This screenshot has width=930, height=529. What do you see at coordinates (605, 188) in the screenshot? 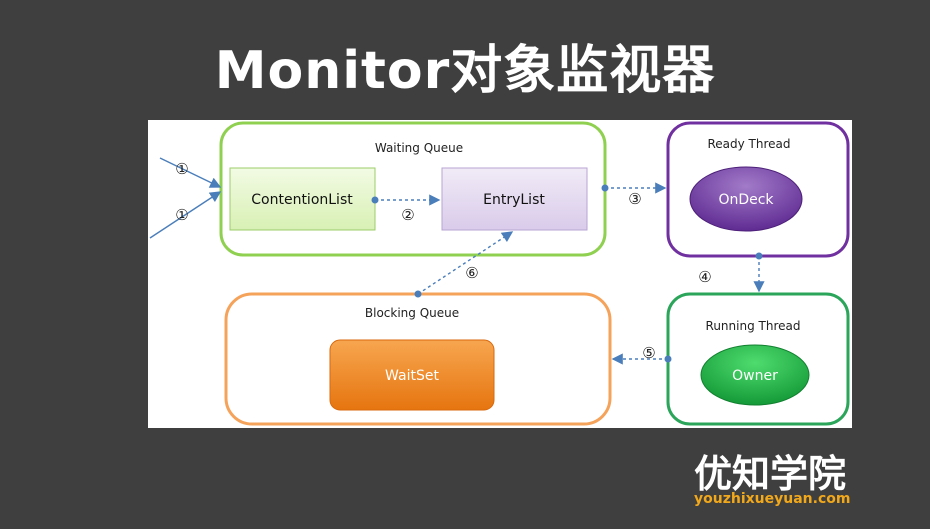
I see `dot-waiting` at bounding box center [605, 188].